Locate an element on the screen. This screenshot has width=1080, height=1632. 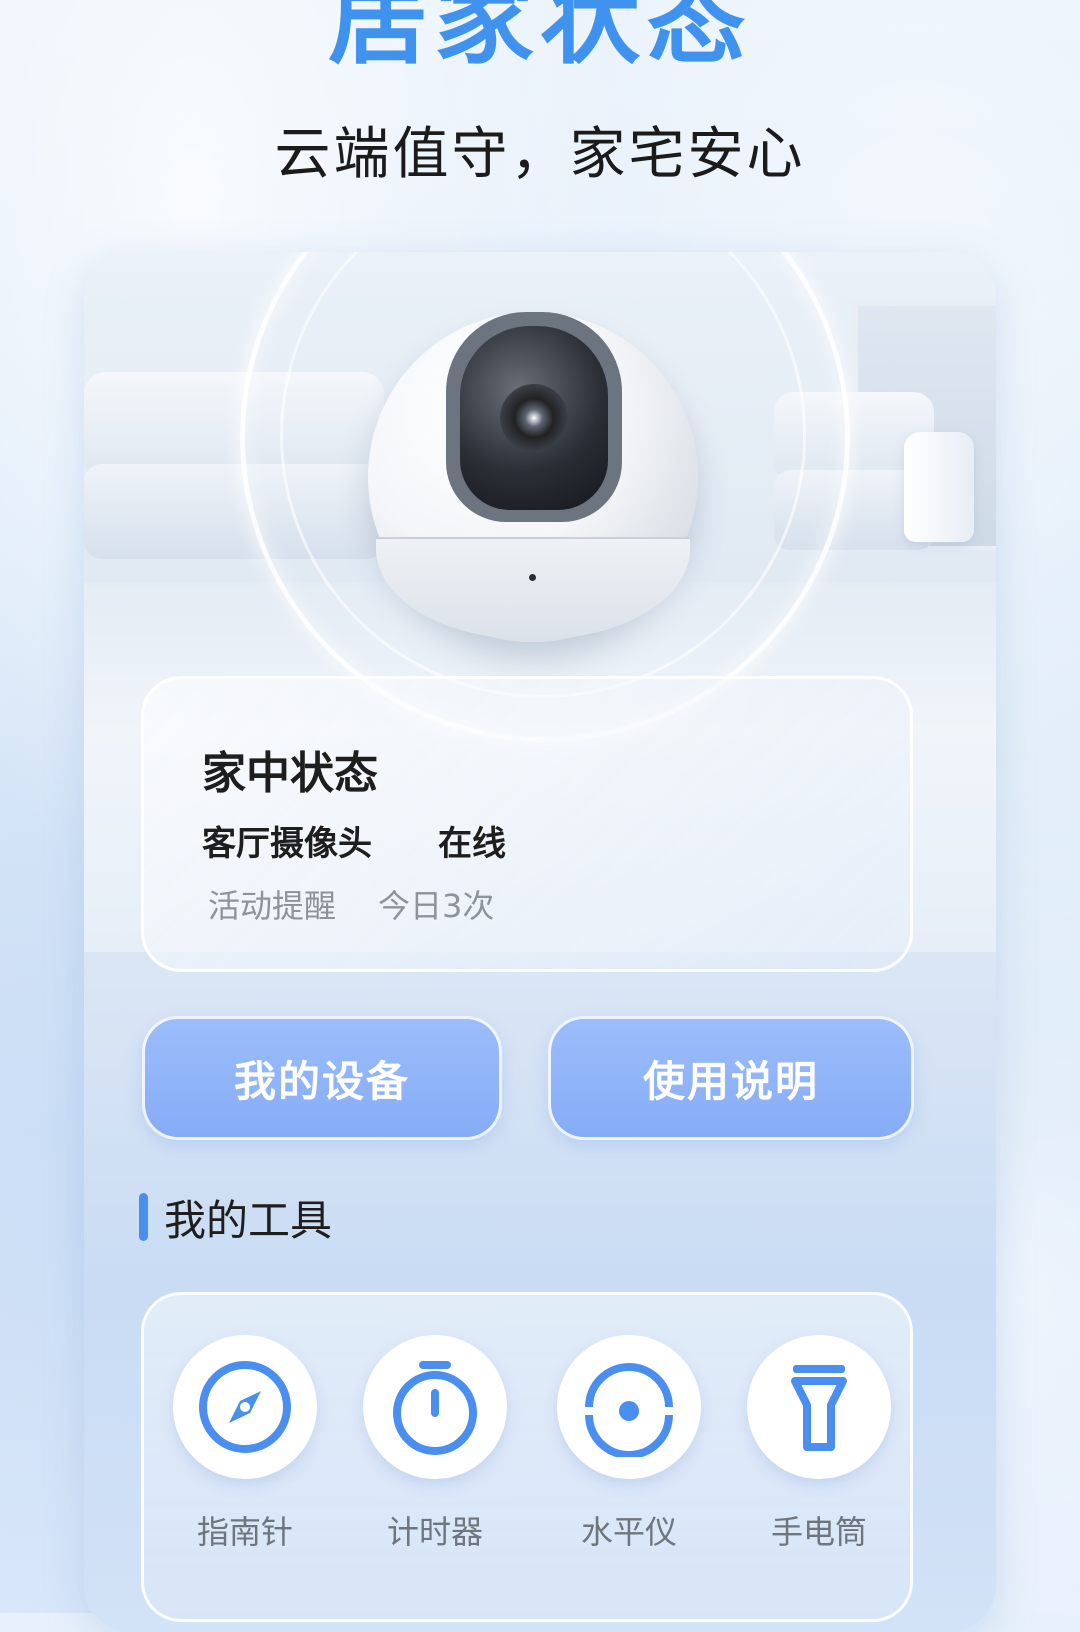
page-title: 居家状态 is located at coordinates (540, 39).